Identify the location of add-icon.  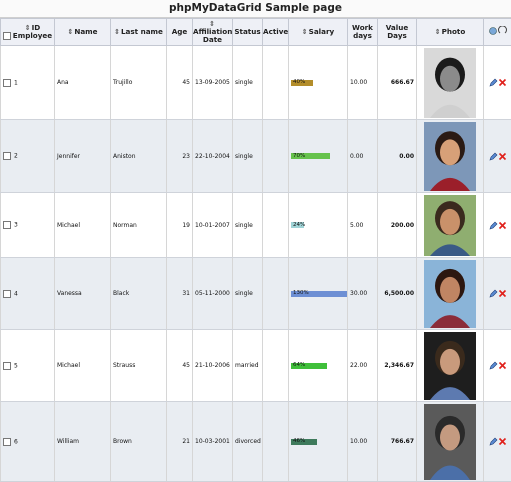
(492, 31).